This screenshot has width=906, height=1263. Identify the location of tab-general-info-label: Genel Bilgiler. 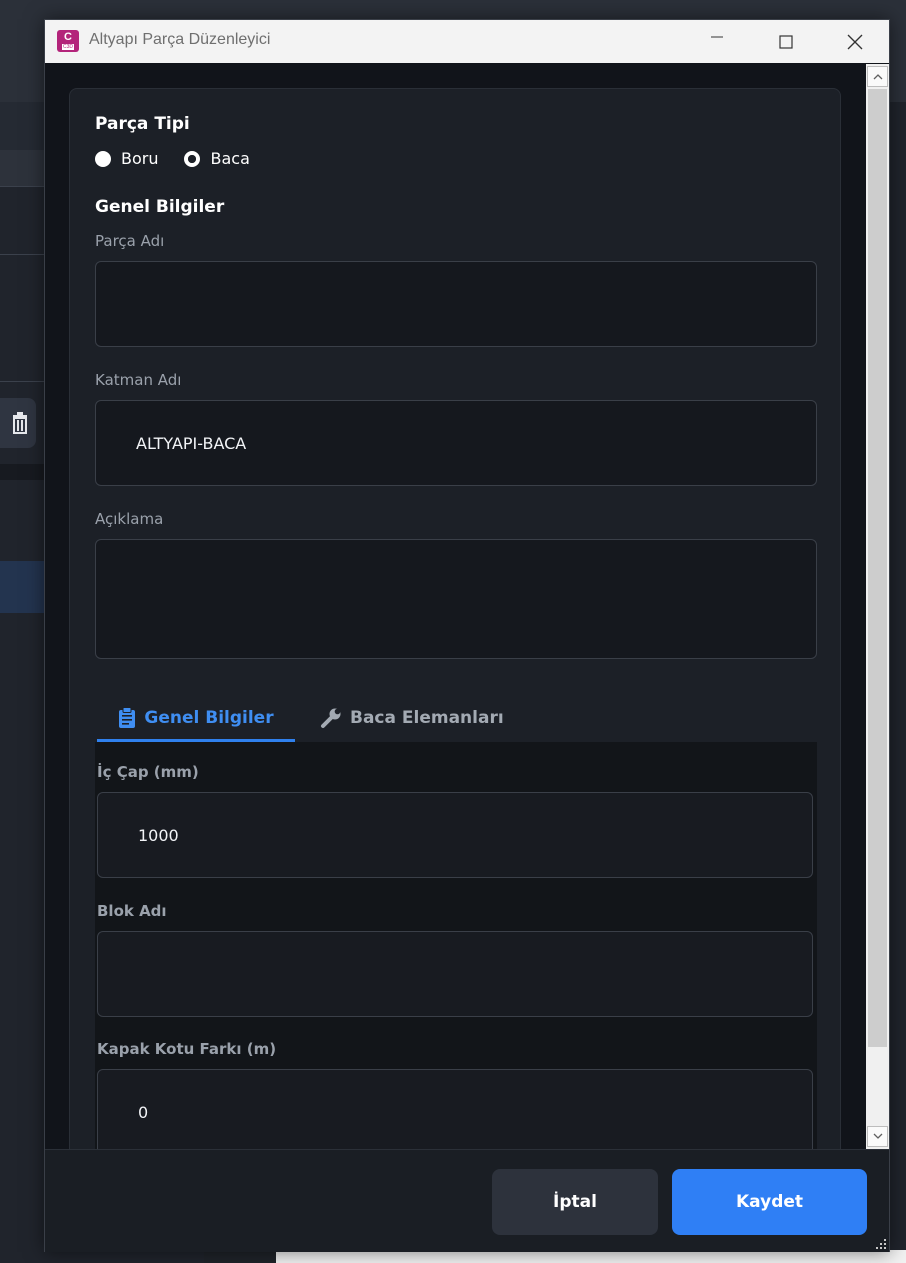
(209, 718).